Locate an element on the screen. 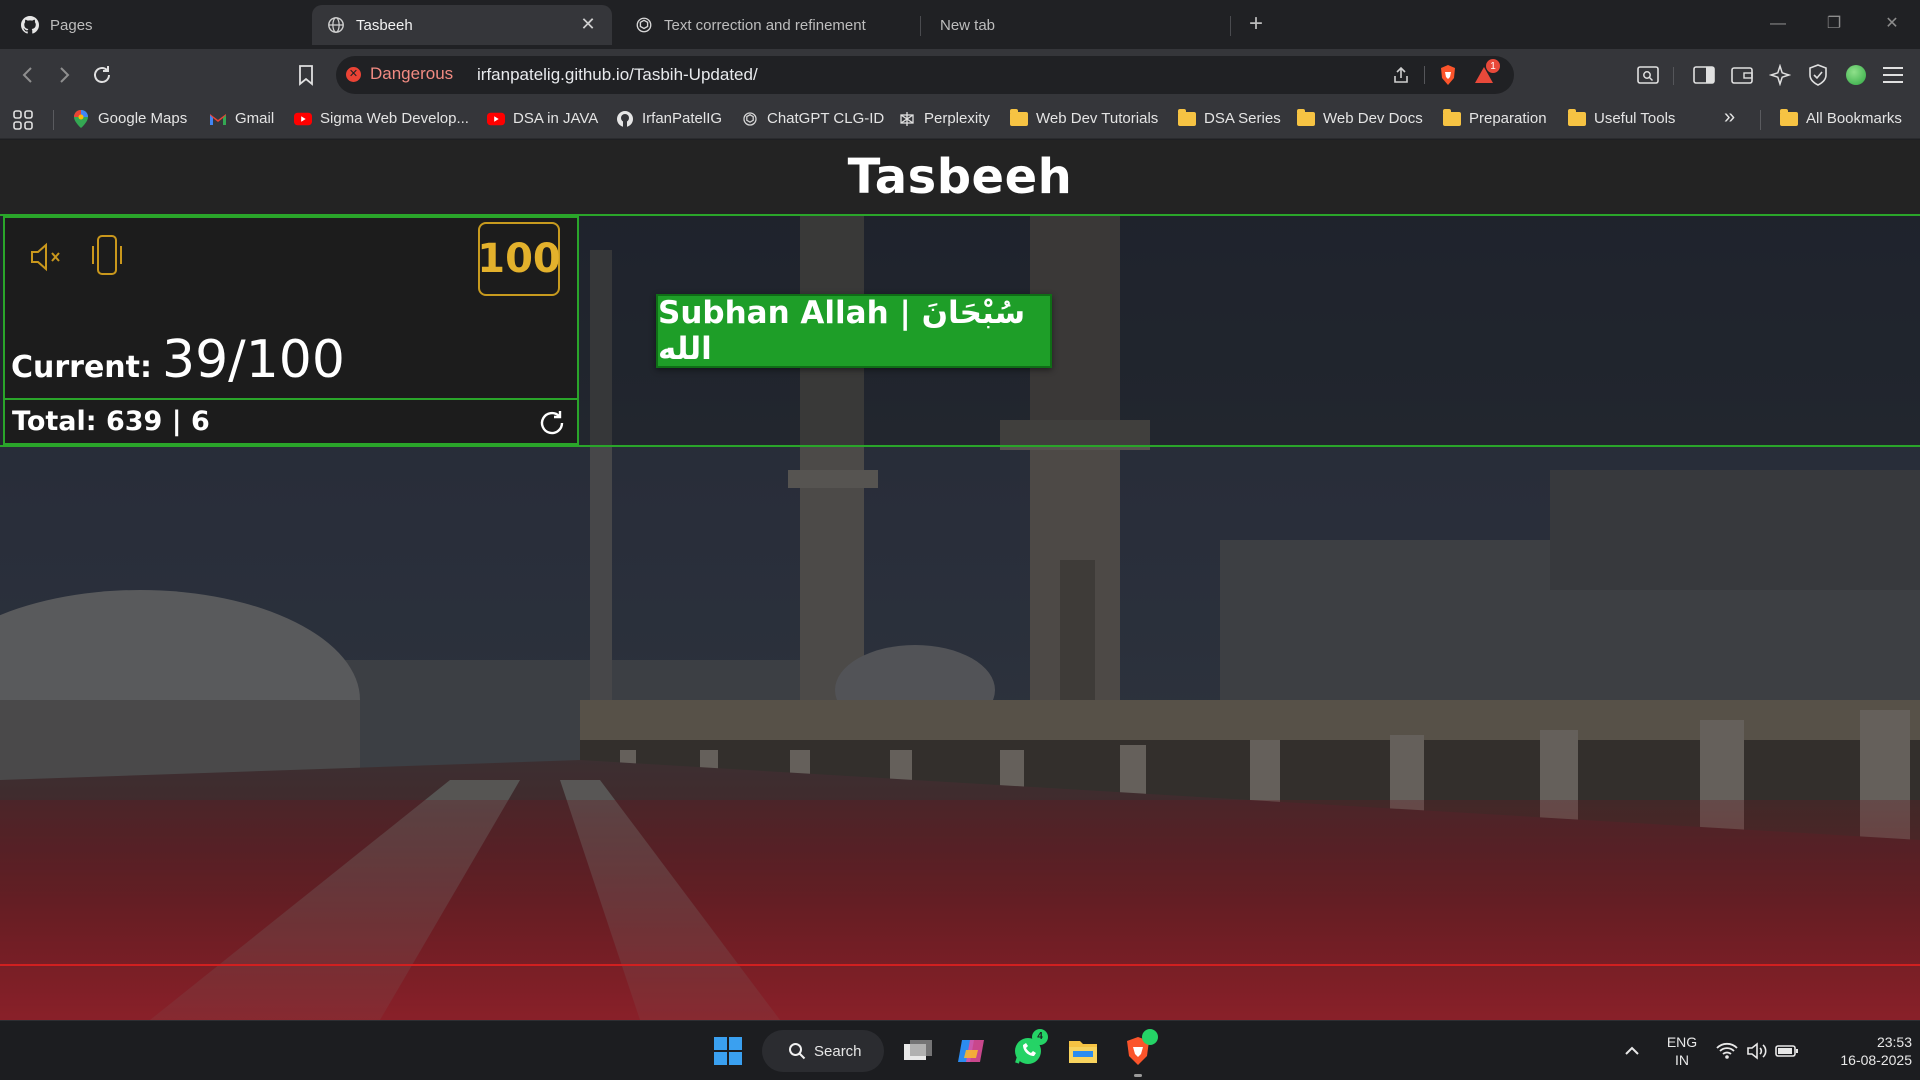 Image resolution: width=1920 pixels, height=1080 pixels. bookmark-google-maps: Google Maps is located at coordinates (130, 118).